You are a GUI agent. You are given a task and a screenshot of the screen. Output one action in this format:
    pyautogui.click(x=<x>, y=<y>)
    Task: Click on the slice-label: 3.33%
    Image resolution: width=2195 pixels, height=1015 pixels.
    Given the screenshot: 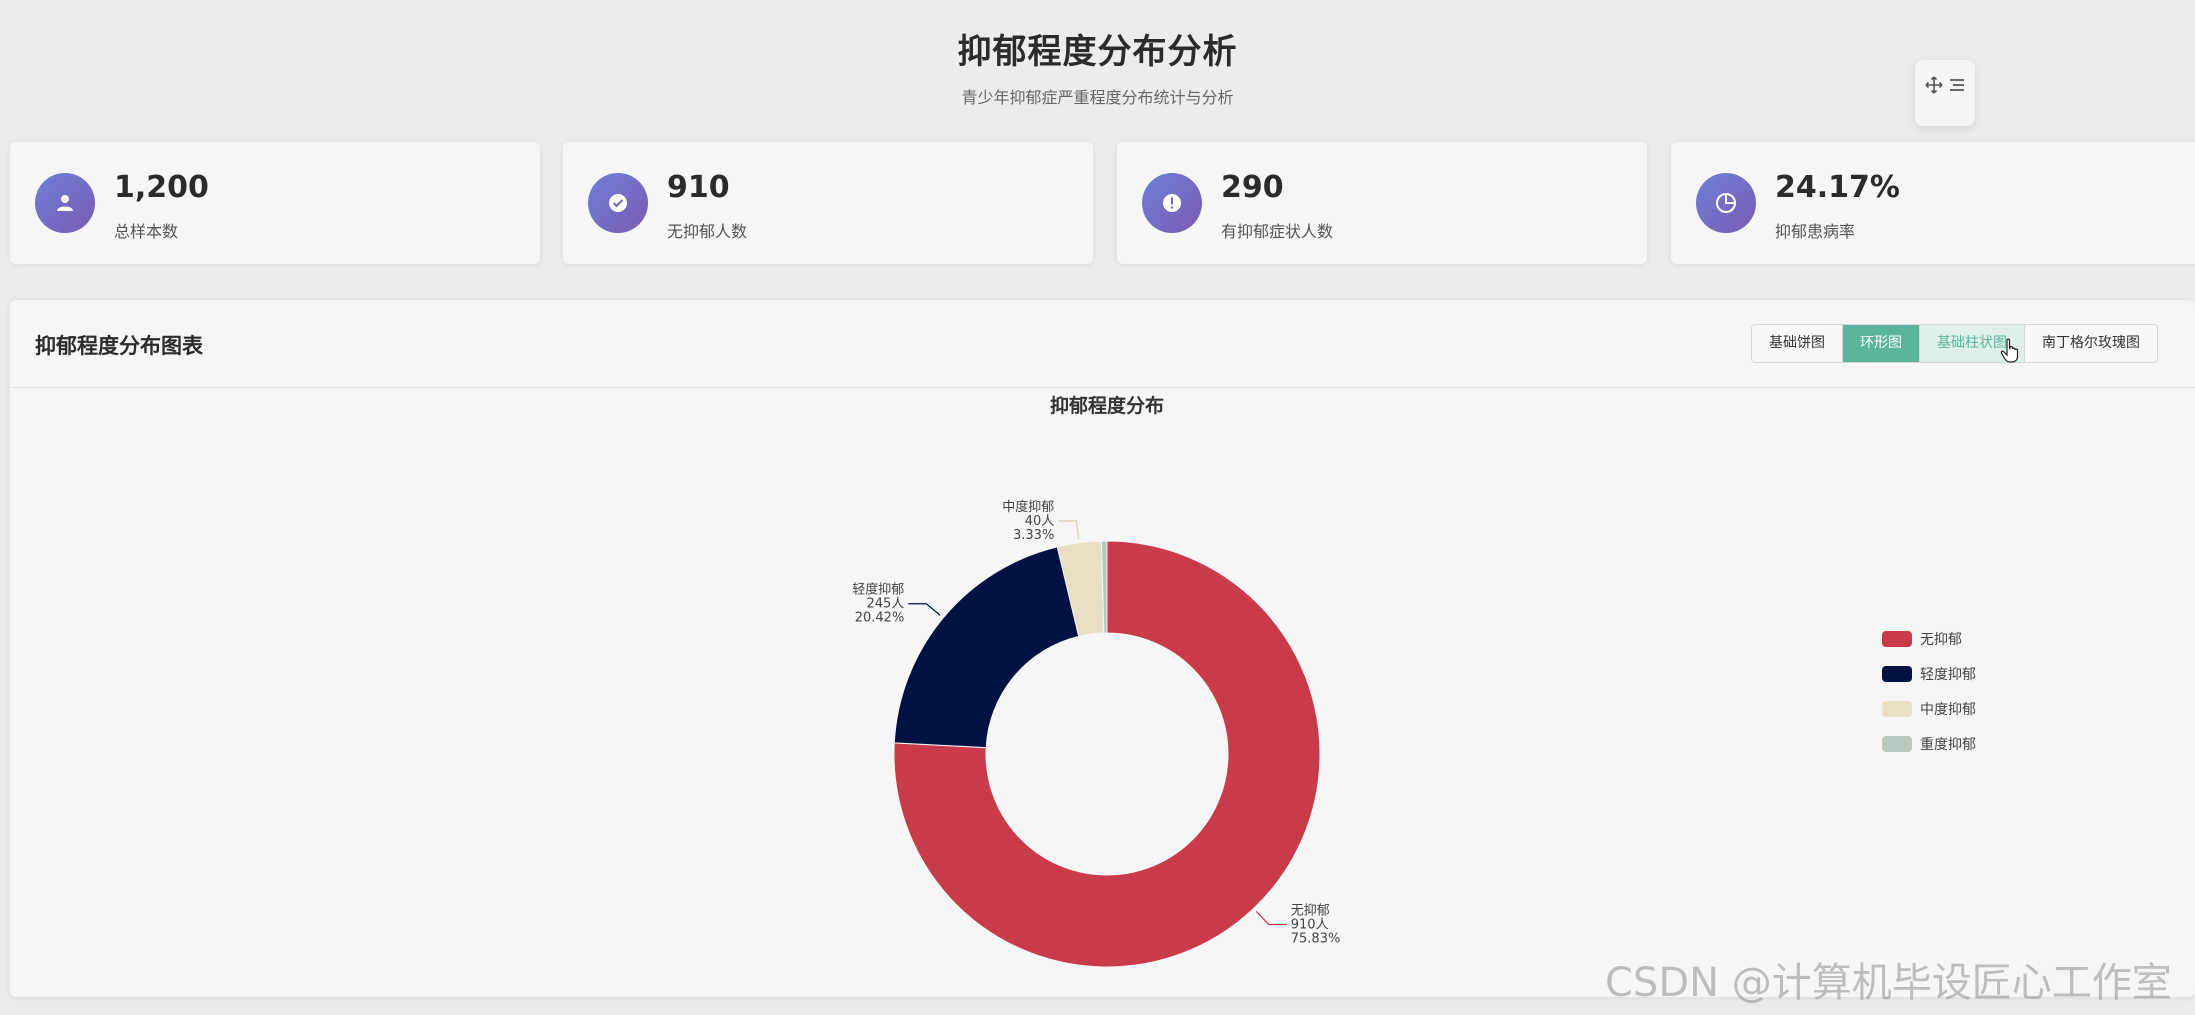 What is the action you would take?
    pyautogui.click(x=1033, y=535)
    